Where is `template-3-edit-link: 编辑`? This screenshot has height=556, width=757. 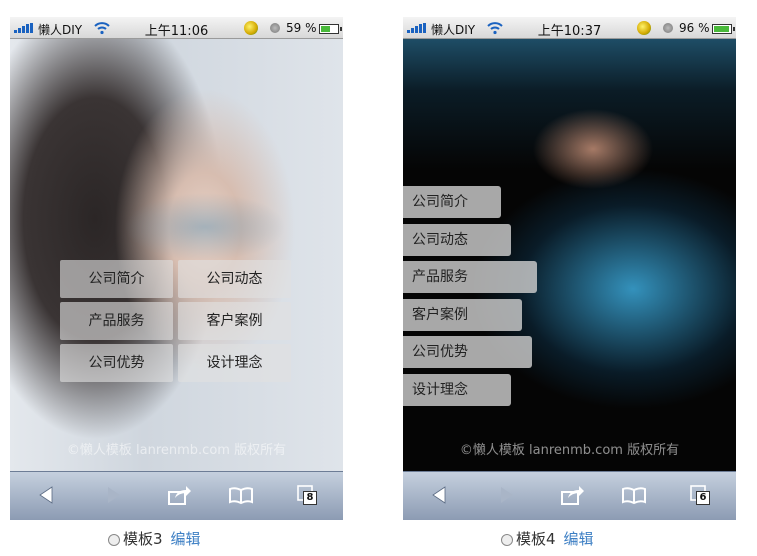
template-3-edit-link: 编辑 is located at coordinates (186, 539).